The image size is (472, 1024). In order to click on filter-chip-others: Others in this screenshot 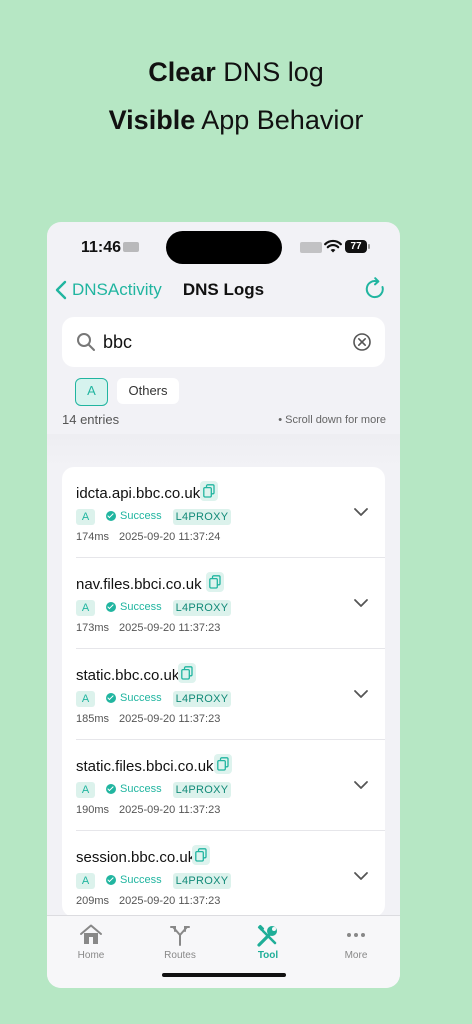, I will do `click(148, 391)`.